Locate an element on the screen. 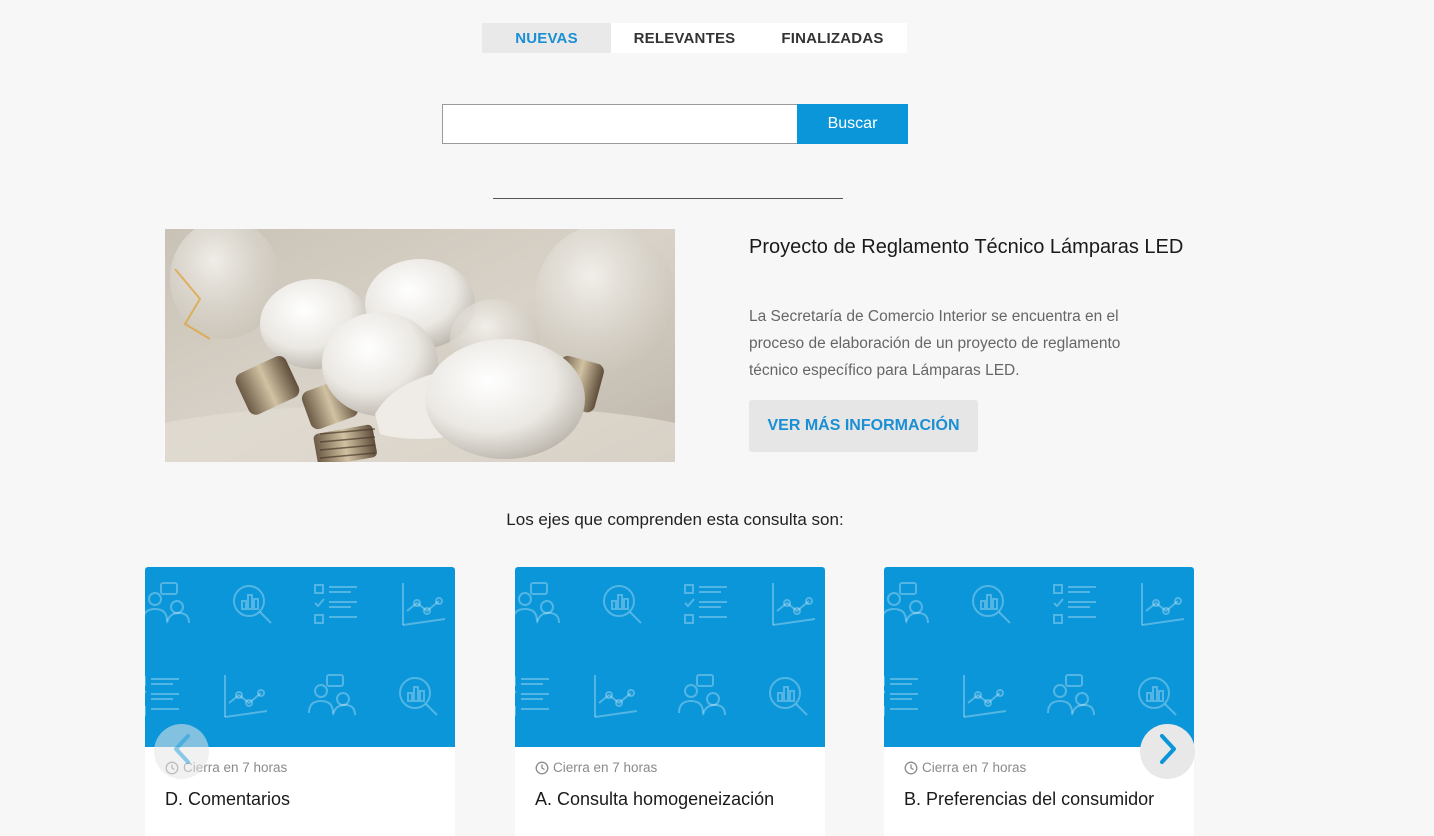 The image size is (1434, 836). tab-finalizadas: FINALIZADAS is located at coordinates (832, 38).